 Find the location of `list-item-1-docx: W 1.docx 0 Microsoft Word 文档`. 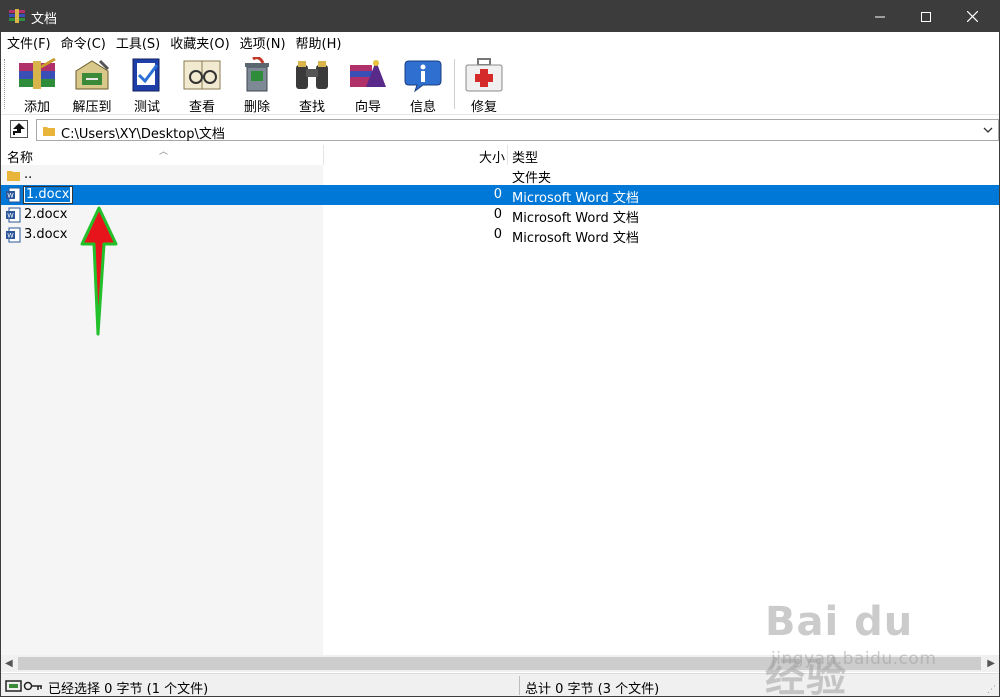

list-item-1-docx: W 1.docx 0 Microsoft Word 文档 is located at coordinates (500, 195).